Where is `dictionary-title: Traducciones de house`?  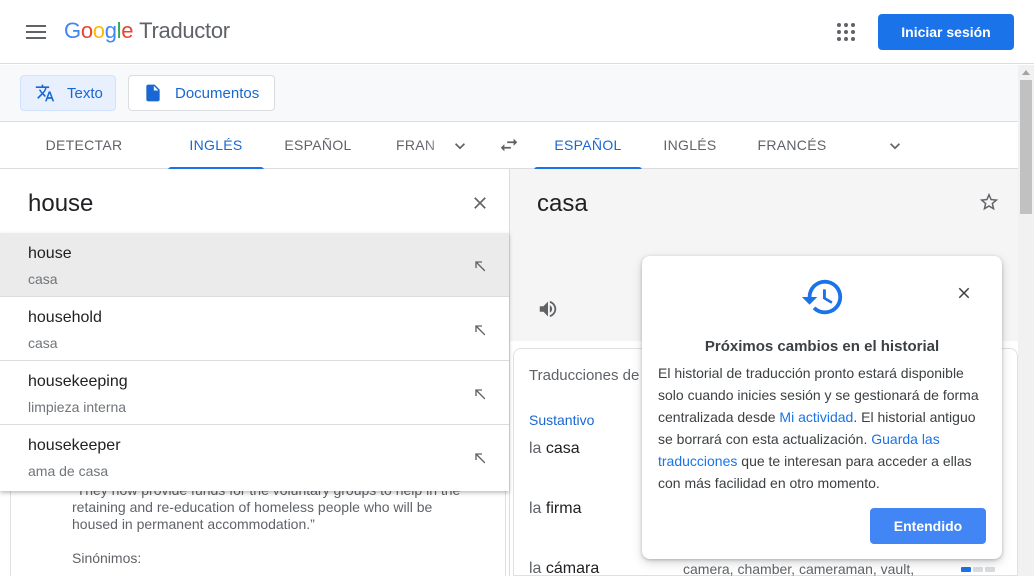
dictionary-title: Traducciones de house is located at coordinates (586, 375).